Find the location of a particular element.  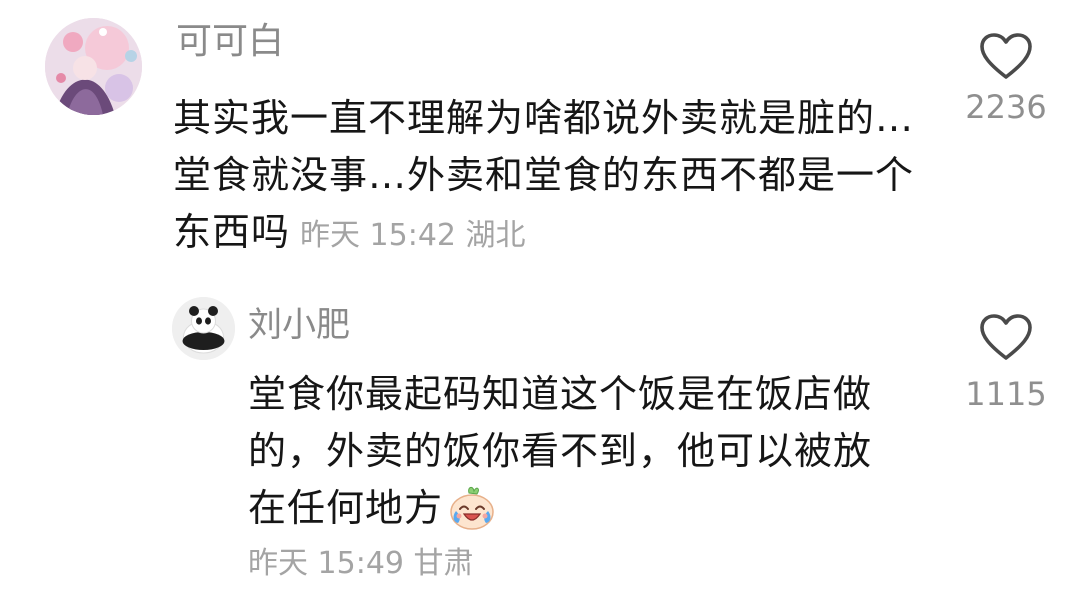

avatar-illustration-icon is located at coordinates (93, 66).